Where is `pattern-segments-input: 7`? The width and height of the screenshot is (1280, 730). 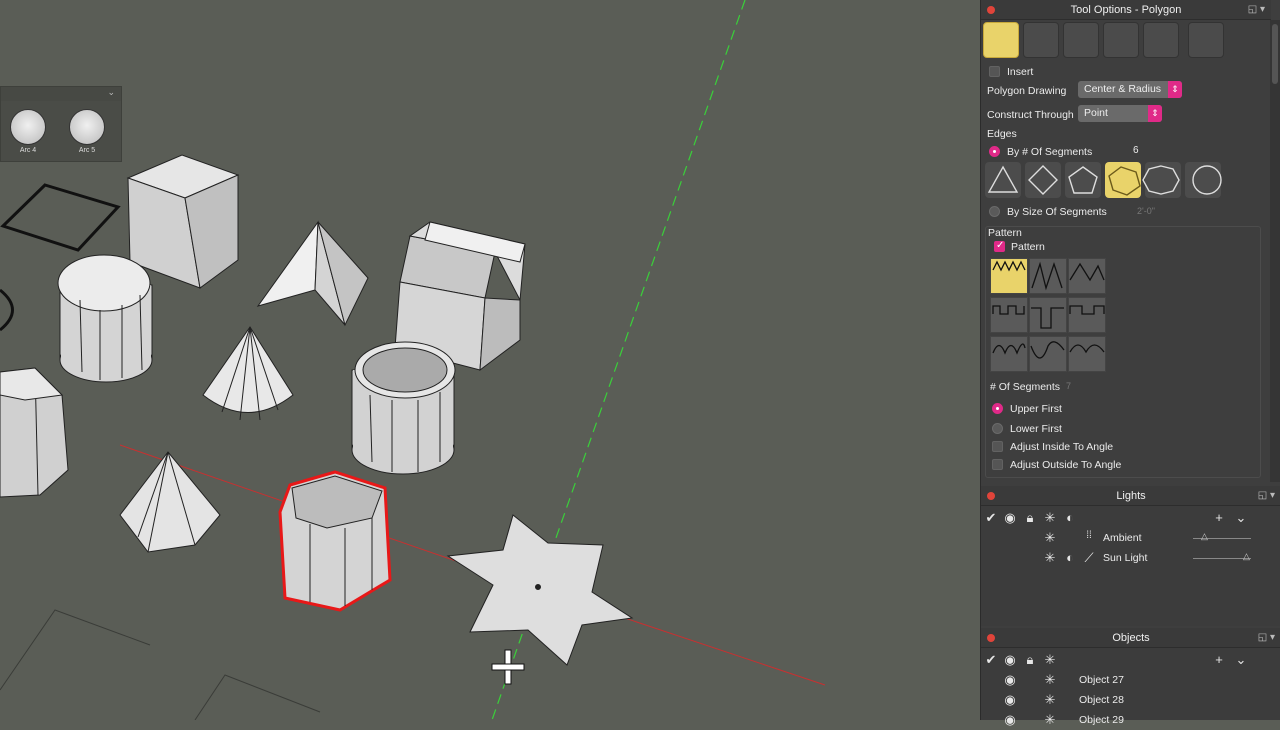
pattern-segments-input: 7 is located at coordinates (1068, 386).